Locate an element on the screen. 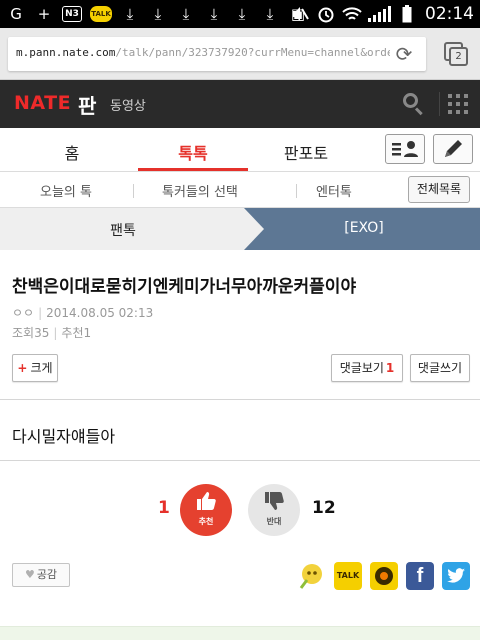 Image resolution: width=480 pixels, height=640 pixels. kakaotalk-notification-icon: TALK is located at coordinates (101, 14).